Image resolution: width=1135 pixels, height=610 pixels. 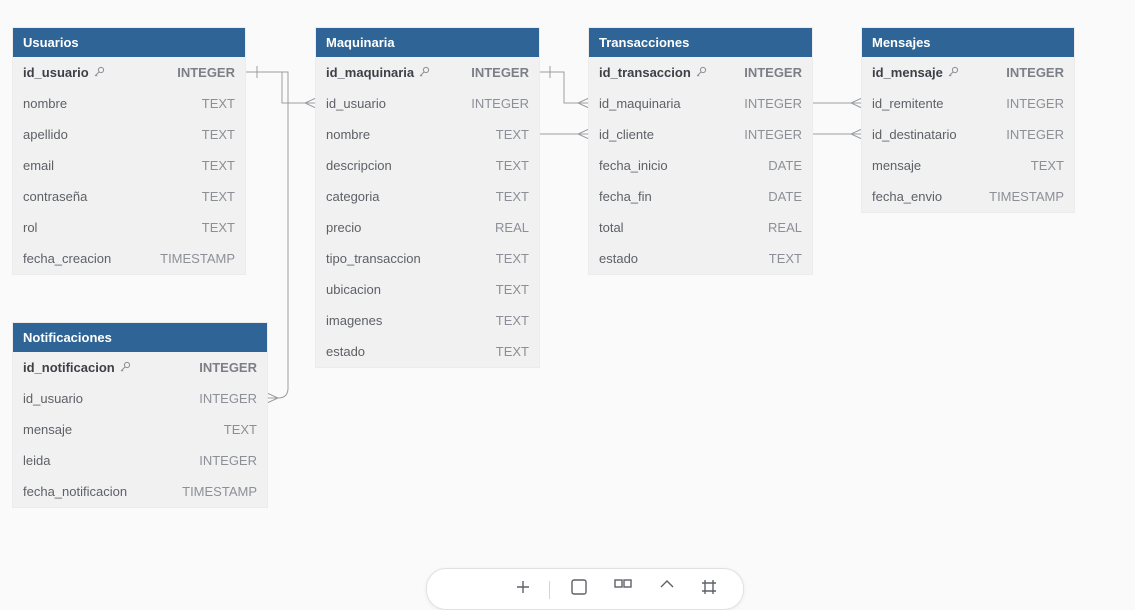 What do you see at coordinates (611, 227) in the screenshot?
I see `column-name-text: total` at bounding box center [611, 227].